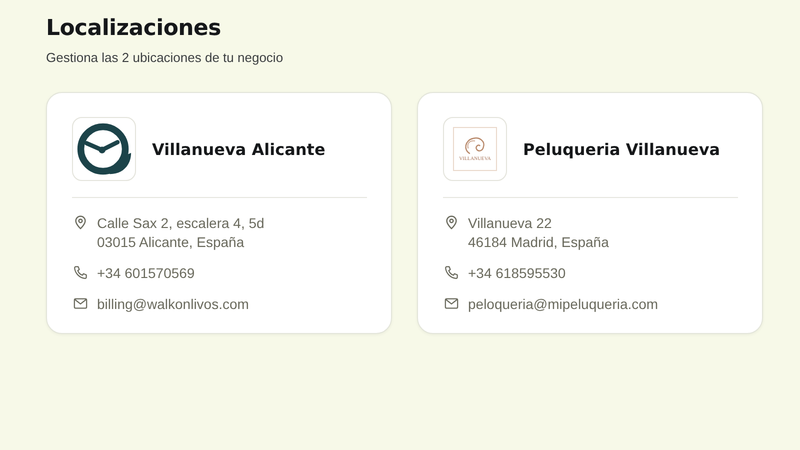  What do you see at coordinates (563, 304) in the screenshot?
I see `email-address: peloqueria@mipeluqueria.com` at bounding box center [563, 304].